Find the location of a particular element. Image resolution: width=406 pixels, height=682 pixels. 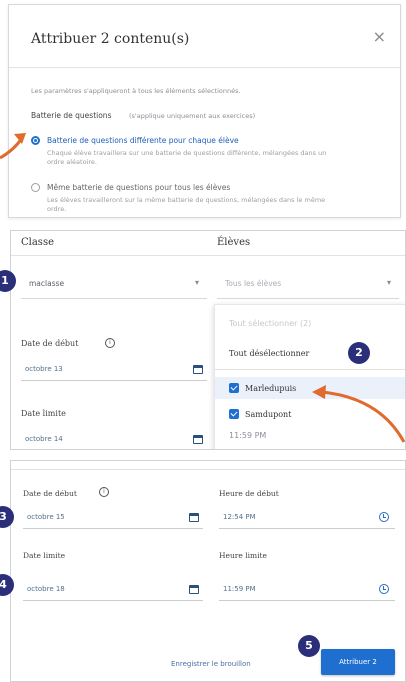

due-date-field: octobre 18 is located at coordinates (113, 590).